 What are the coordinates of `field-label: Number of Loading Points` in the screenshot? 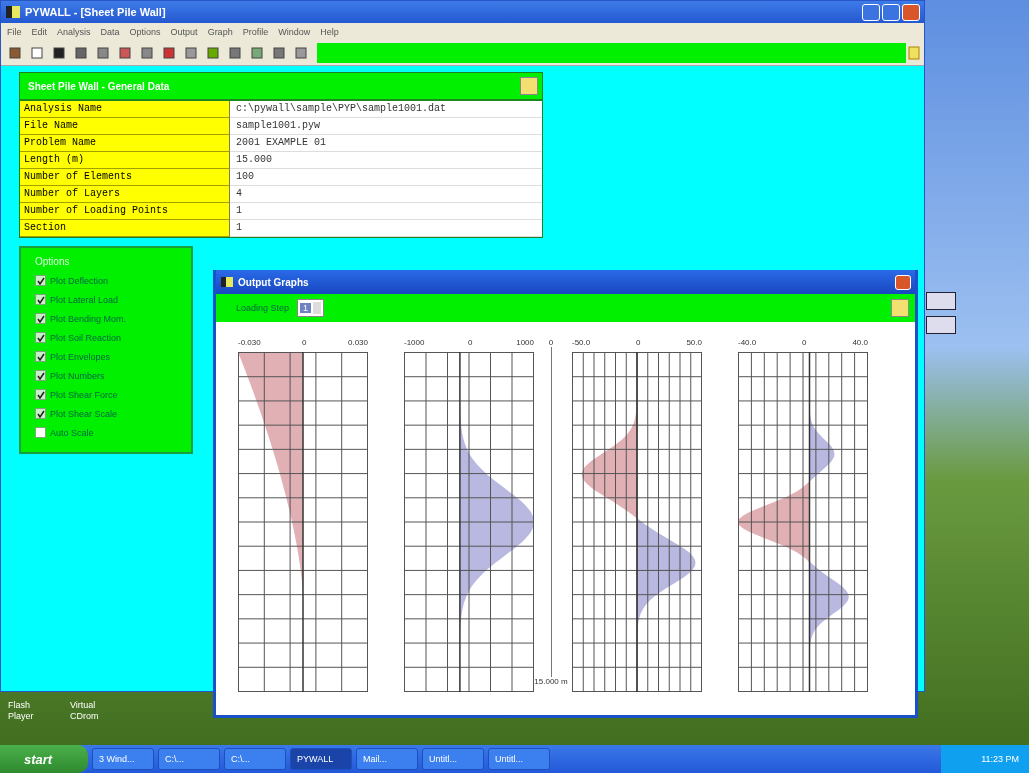 It's located at (125, 211).